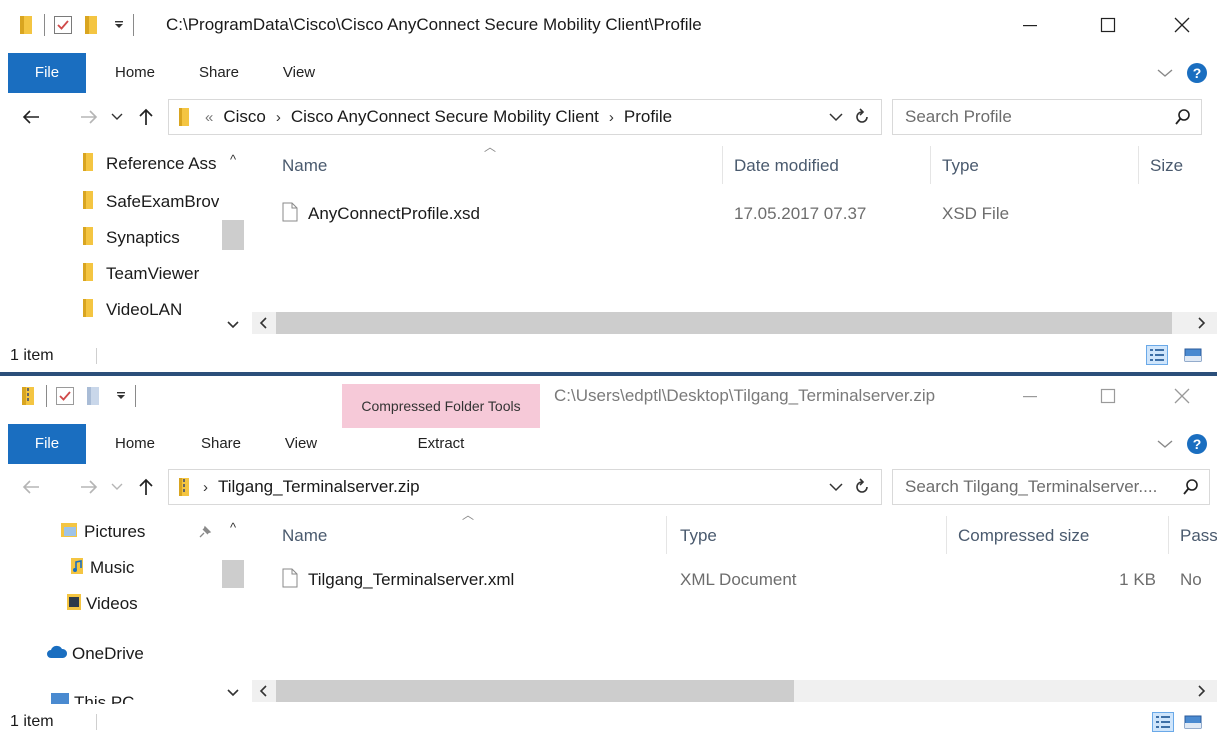  What do you see at coordinates (1198, 536) in the screenshot?
I see `column-header-password: Passw` at bounding box center [1198, 536].